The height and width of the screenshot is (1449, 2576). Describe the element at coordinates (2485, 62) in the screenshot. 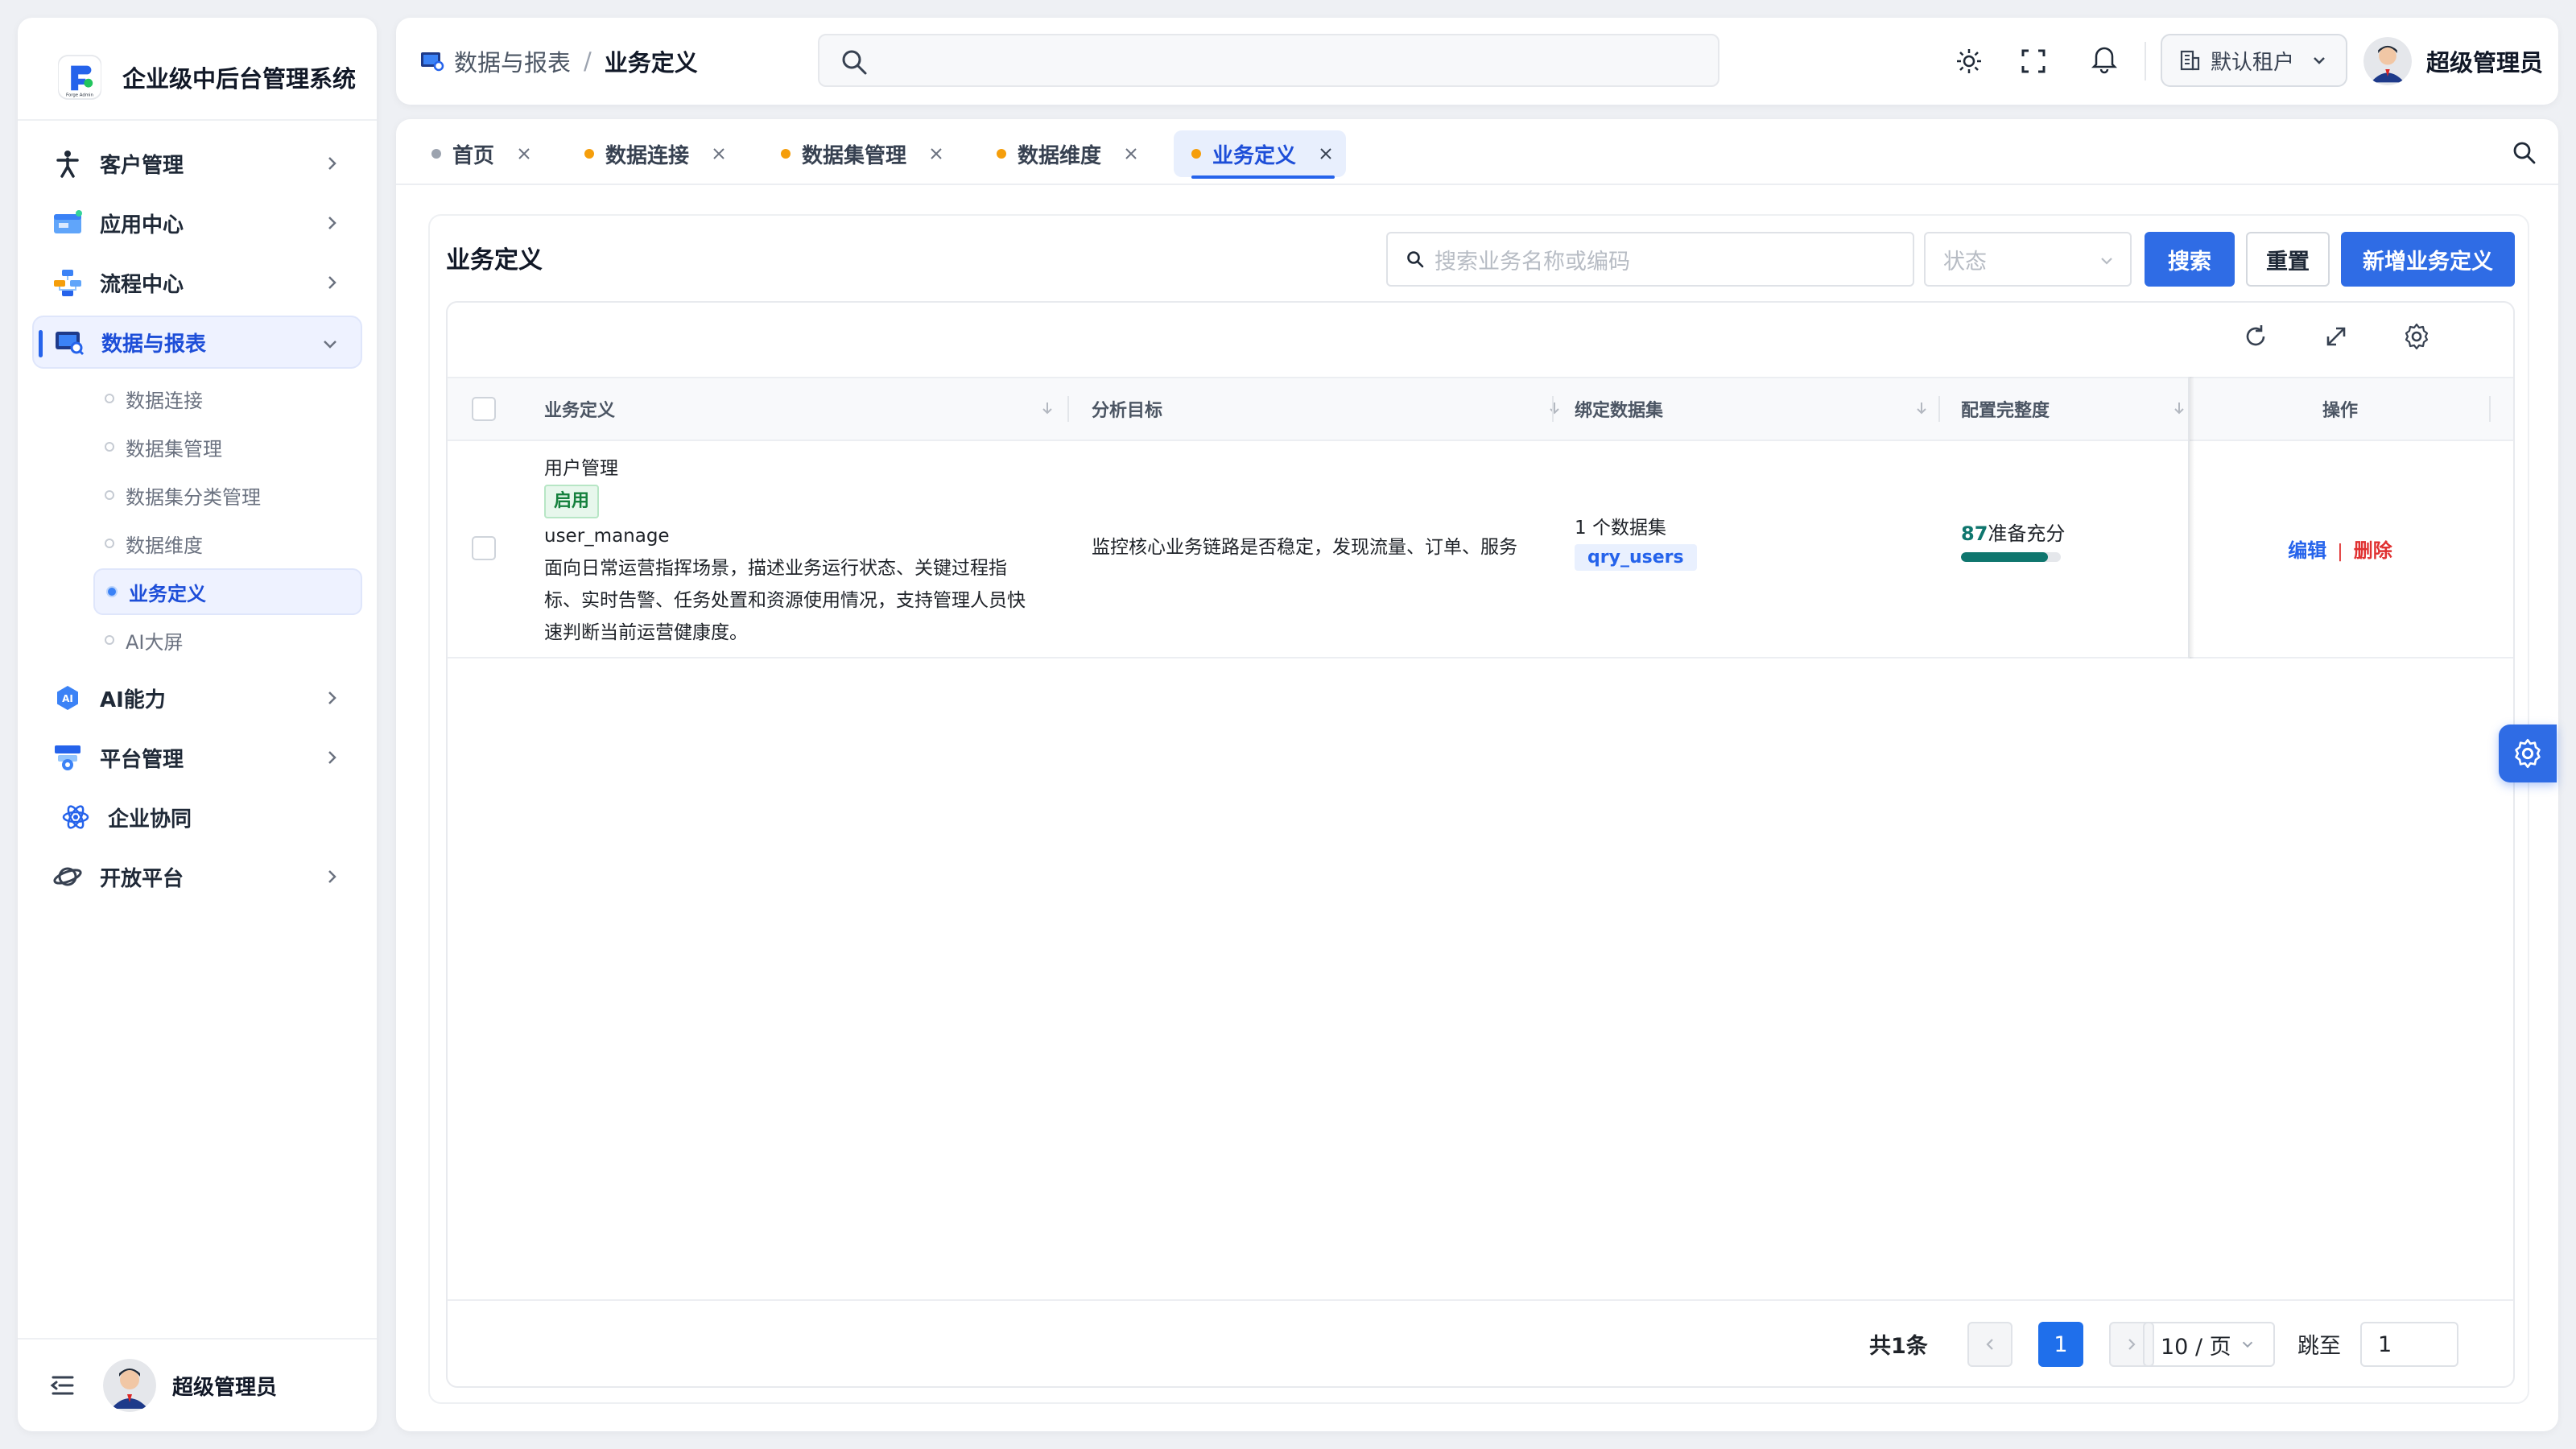

I see `header-username: 超级管理员` at that location.